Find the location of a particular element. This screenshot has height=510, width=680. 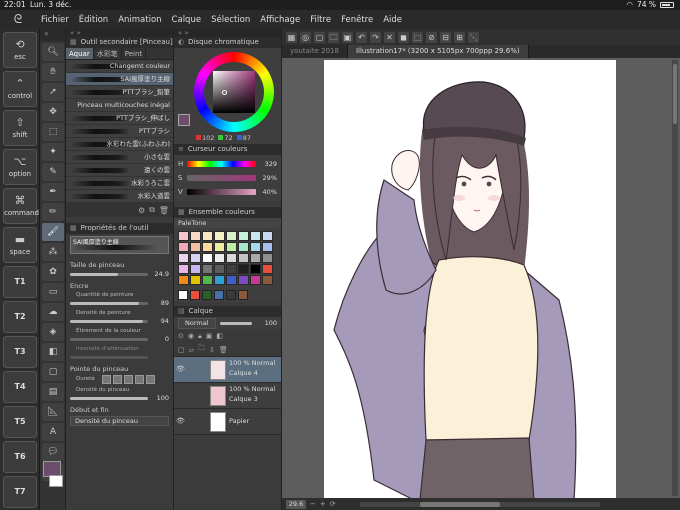

new-vector-layer-icon: ▱ is located at coordinates (191, 350).